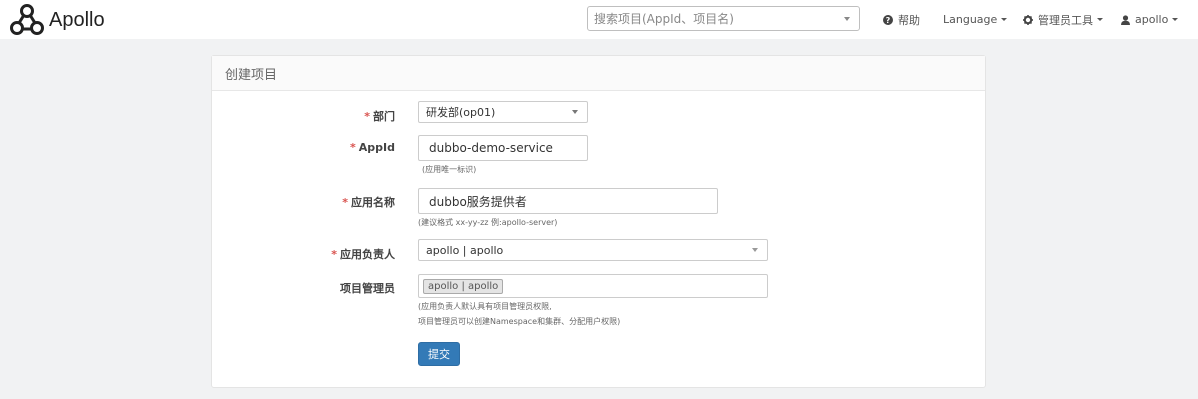 The width and height of the screenshot is (1198, 399). I want to click on help-link: ? 帮助, so click(901, 19).